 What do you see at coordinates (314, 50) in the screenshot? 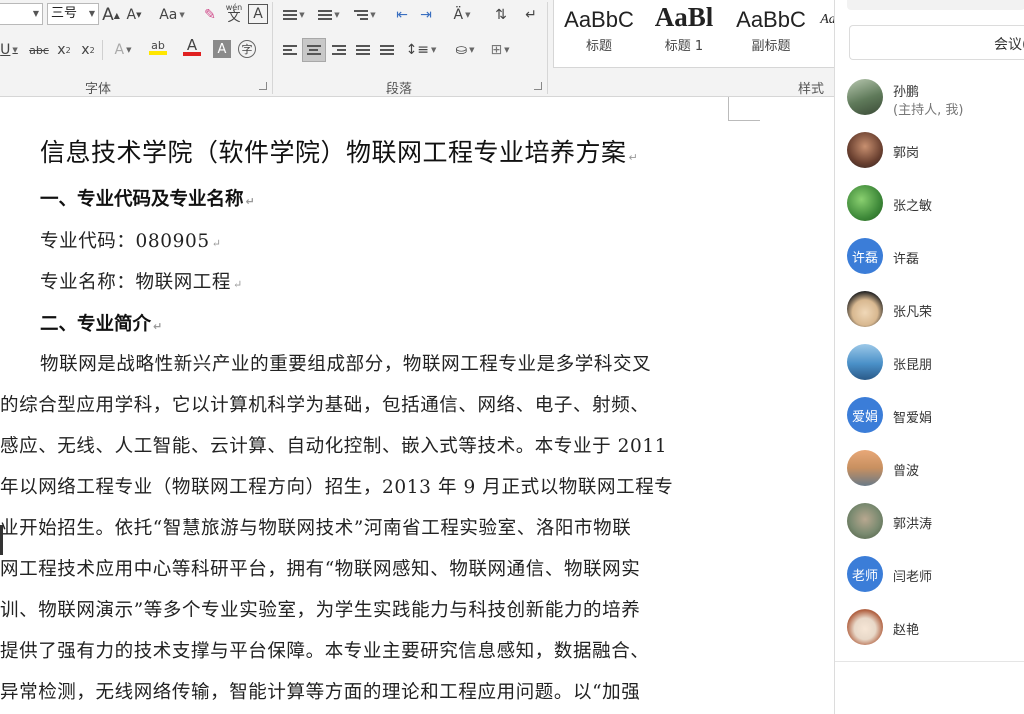
I see `align-center-button` at bounding box center [314, 50].